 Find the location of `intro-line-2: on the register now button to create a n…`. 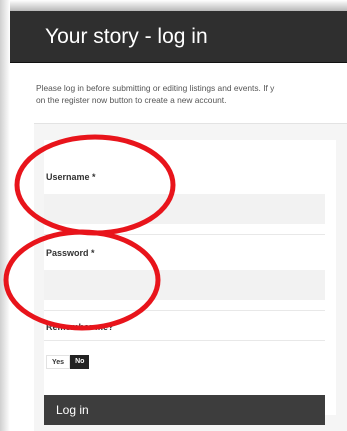

intro-line-2: on the register now button to create a n… is located at coordinates (131, 100).